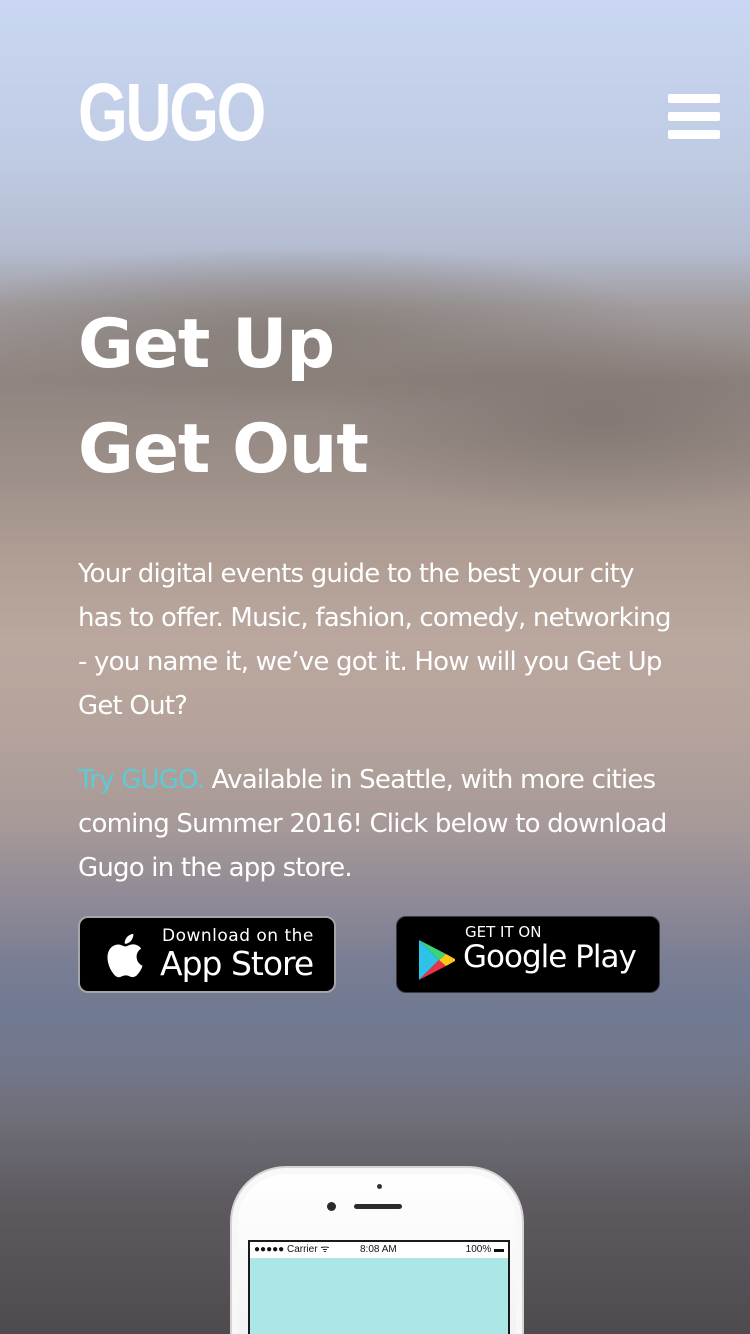 This screenshot has height=1334, width=750. I want to click on google-play-icon, so click(437, 960).